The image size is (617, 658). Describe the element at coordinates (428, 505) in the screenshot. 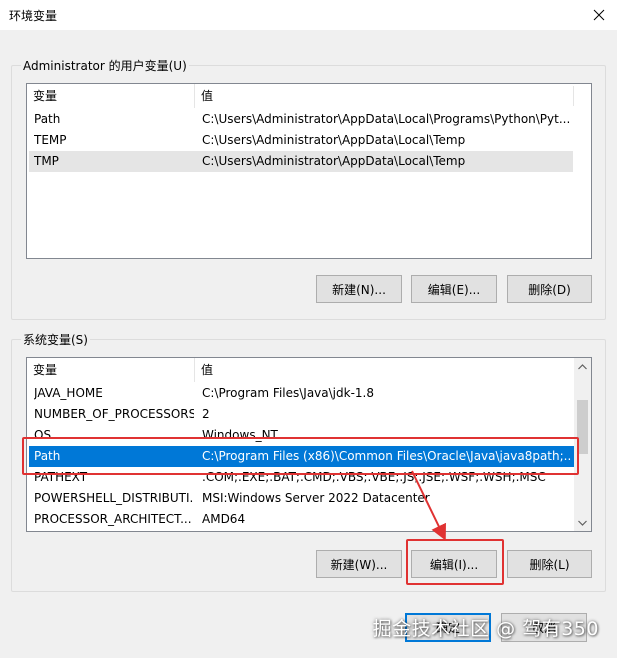

I see `annotation-arrow-icon` at that location.